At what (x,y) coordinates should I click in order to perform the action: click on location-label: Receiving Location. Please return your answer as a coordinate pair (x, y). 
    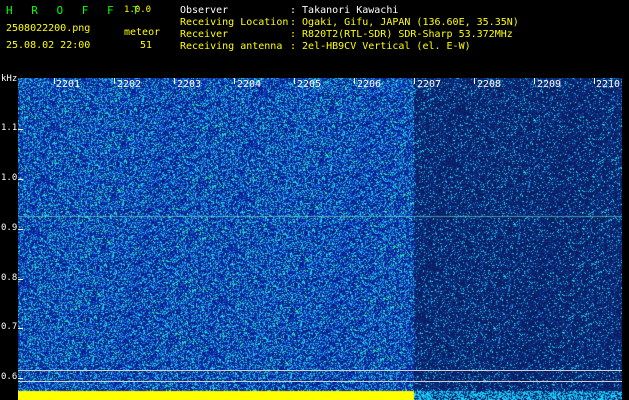
    Looking at the image, I should click on (234, 22).